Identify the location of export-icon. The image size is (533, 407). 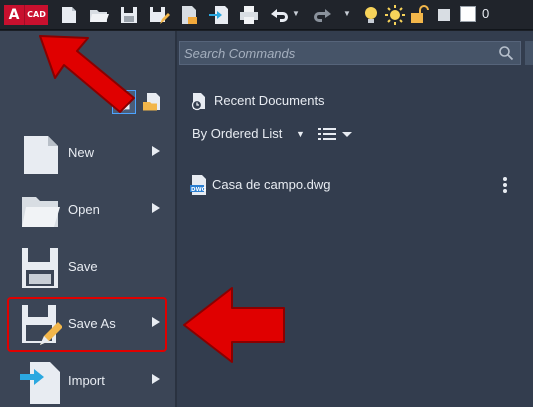
(189, 15).